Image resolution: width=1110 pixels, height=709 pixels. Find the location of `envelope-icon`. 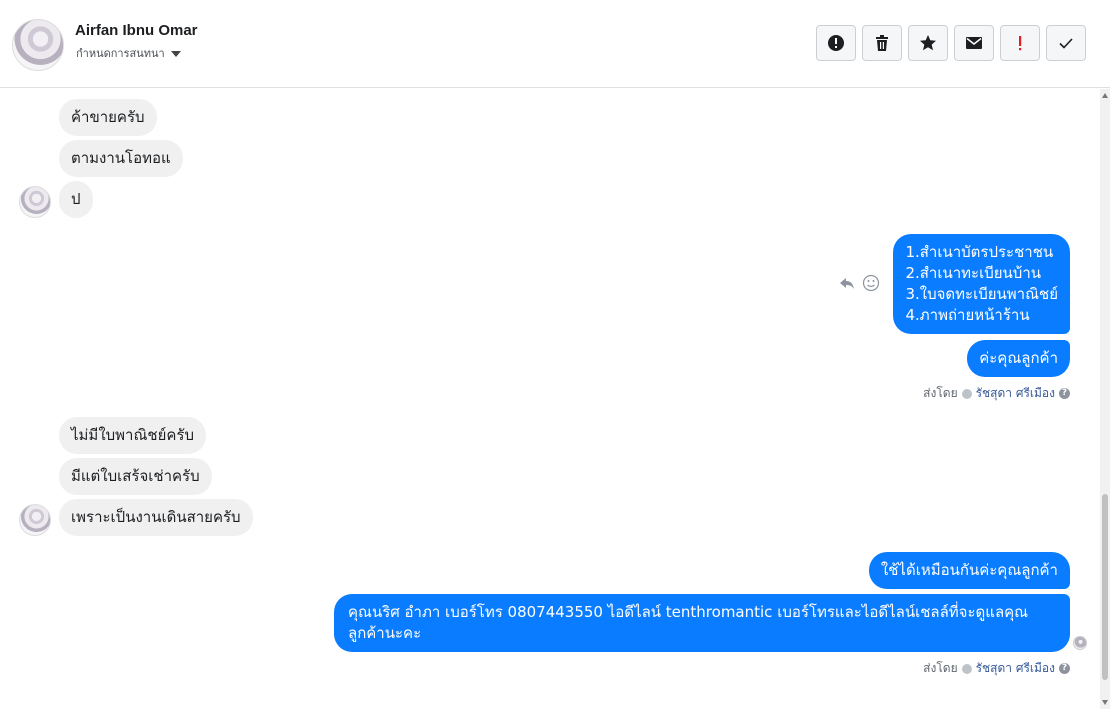

envelope-icon is located at coordinates (974, 43).